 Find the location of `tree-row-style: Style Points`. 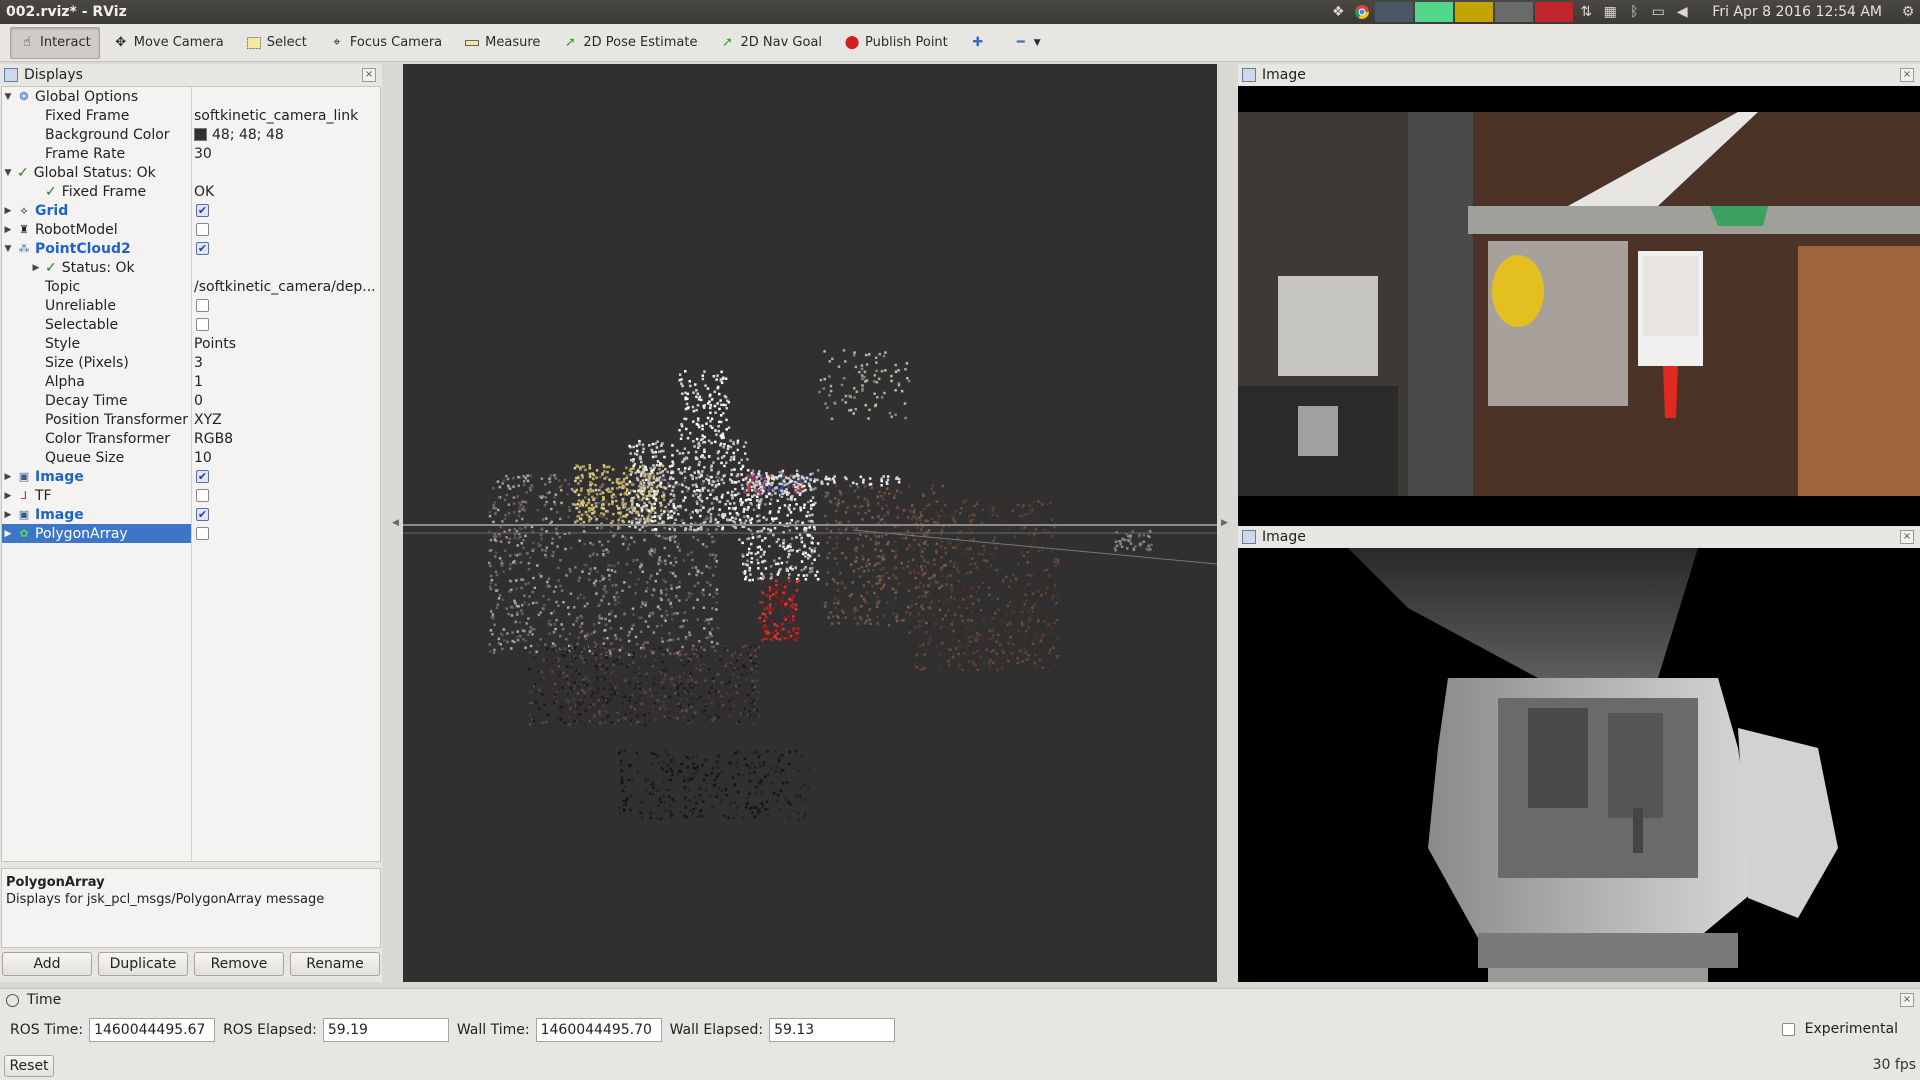

tree-row-style: Style Points is located at coordinates (191, 343).